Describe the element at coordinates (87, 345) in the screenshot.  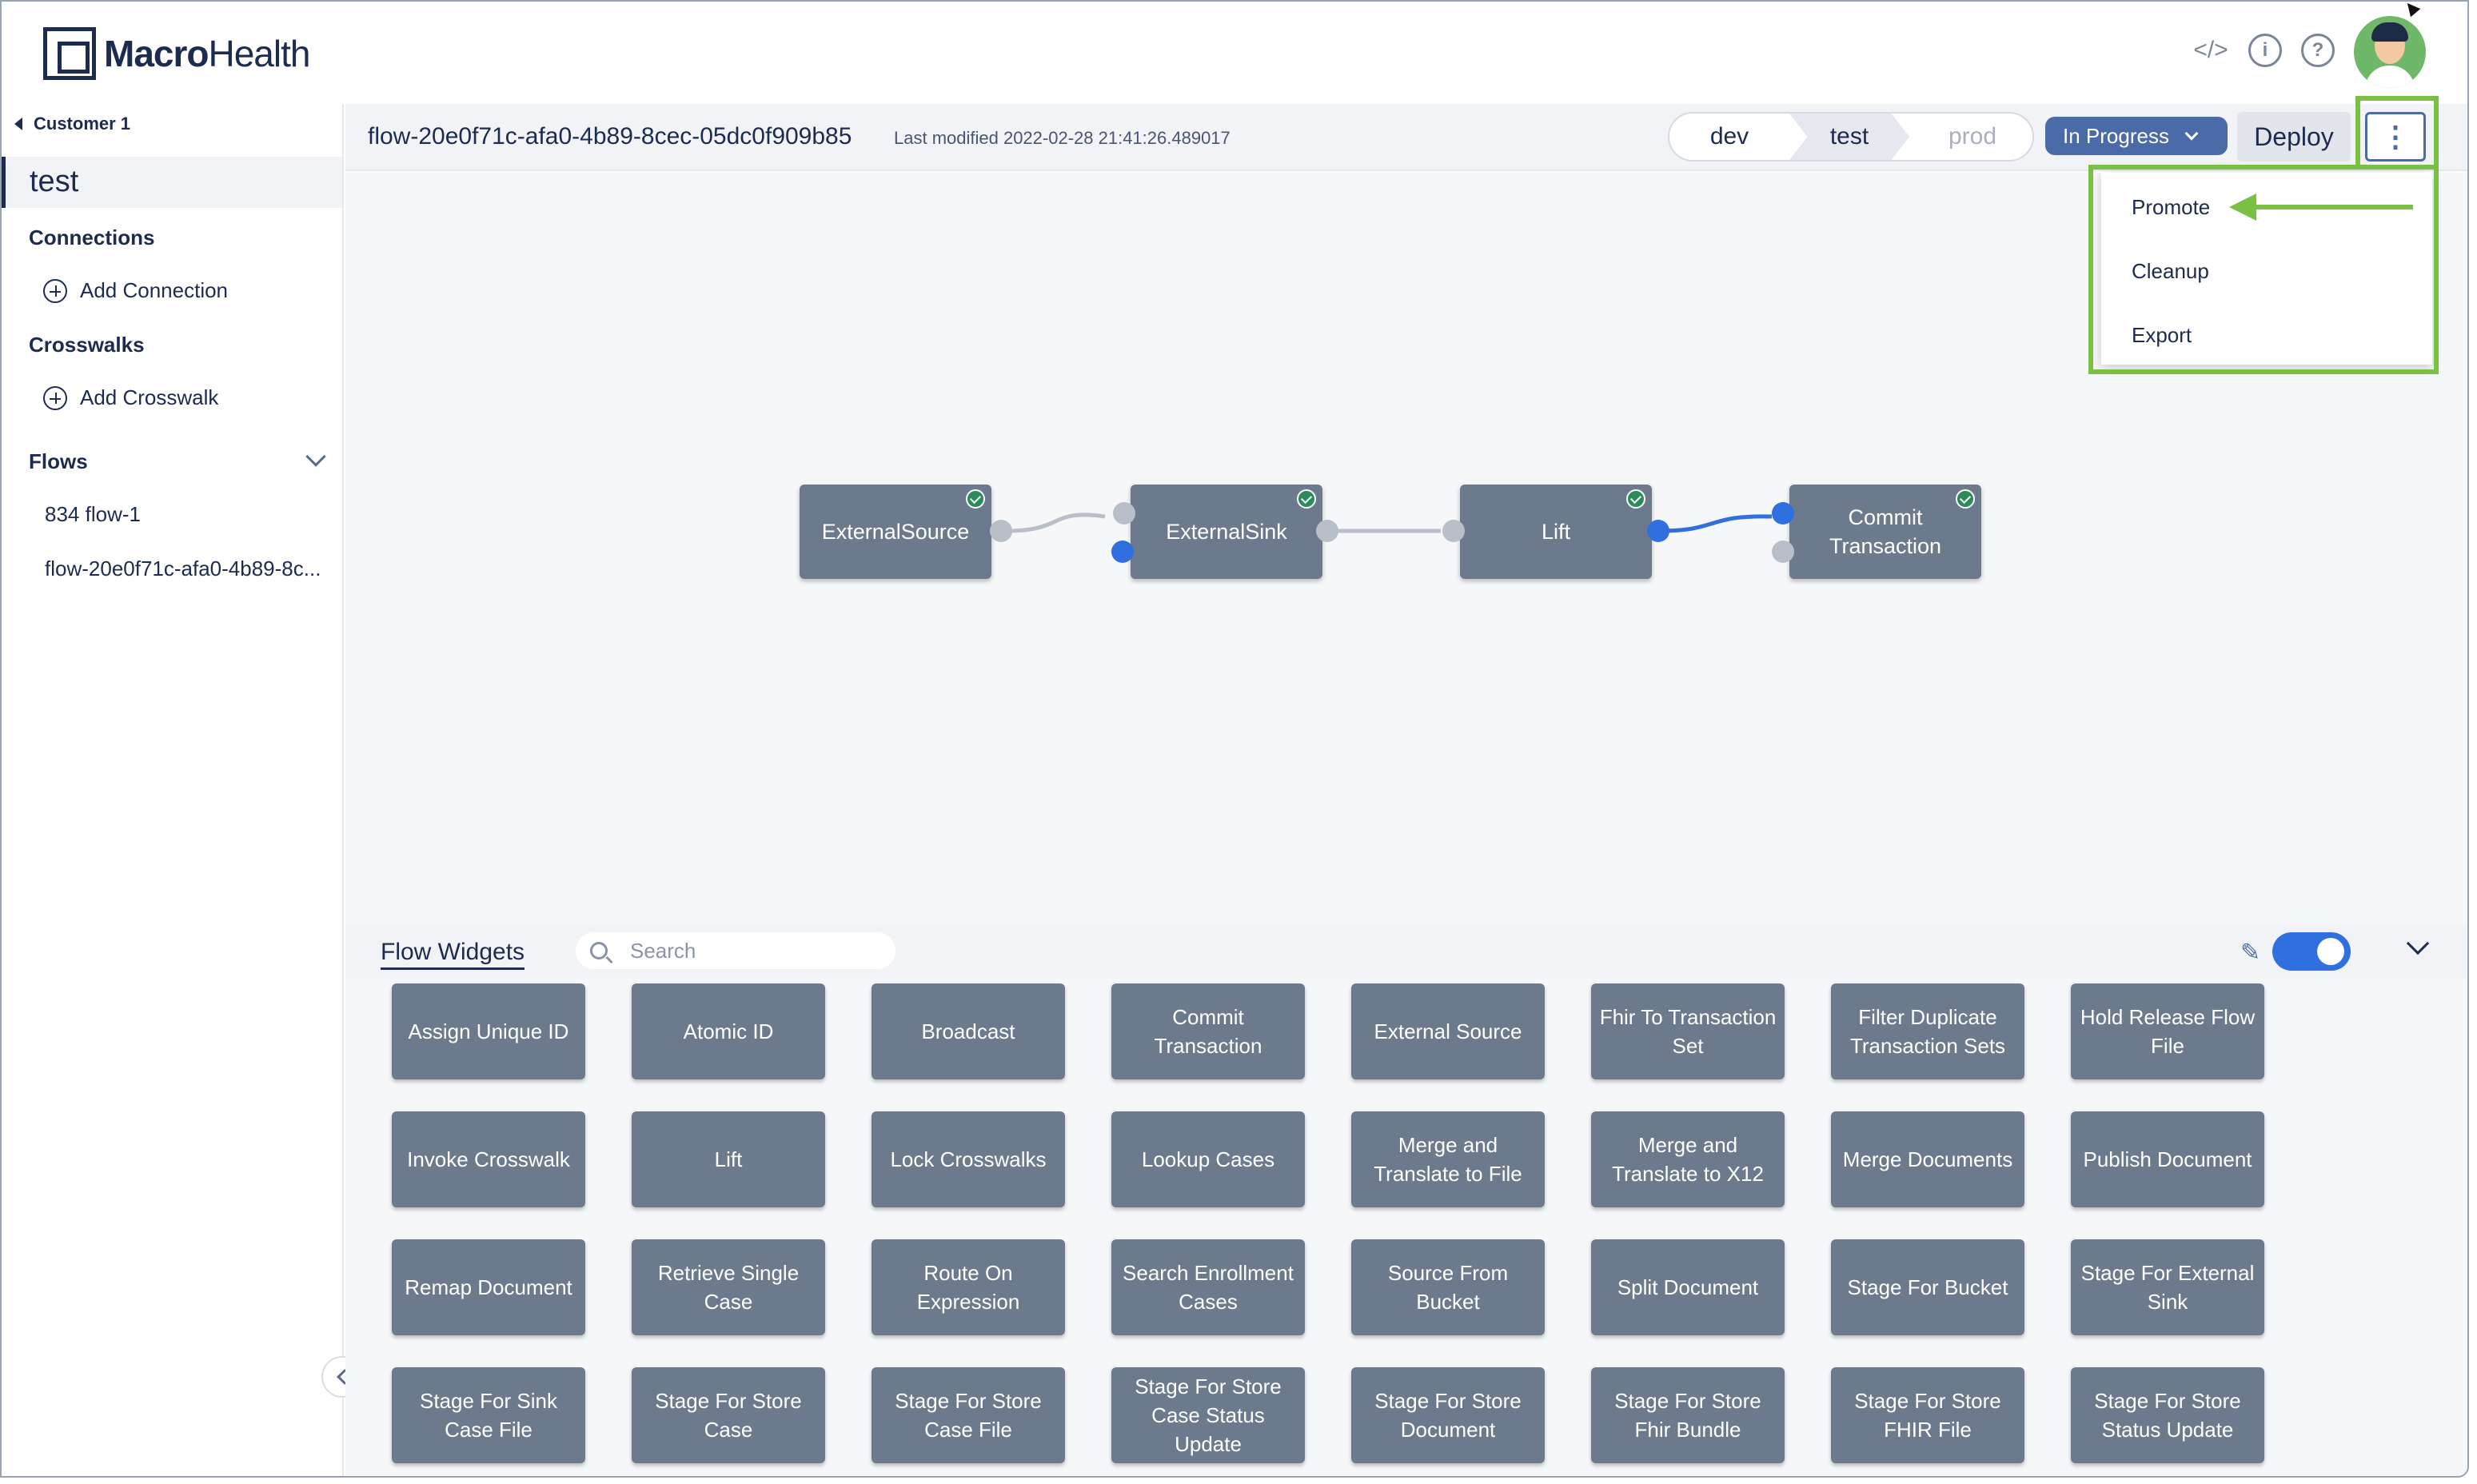
I see `crosswalks-heading: Crosswalks` at that location.